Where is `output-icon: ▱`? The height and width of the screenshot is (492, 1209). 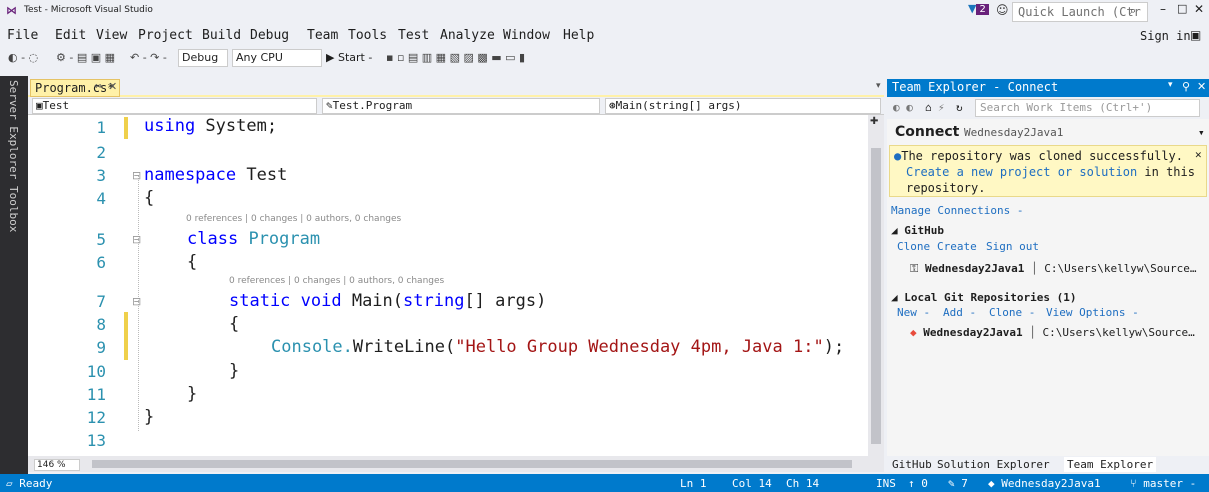 output-icon: ▱ is located at coordinates (13, 483).